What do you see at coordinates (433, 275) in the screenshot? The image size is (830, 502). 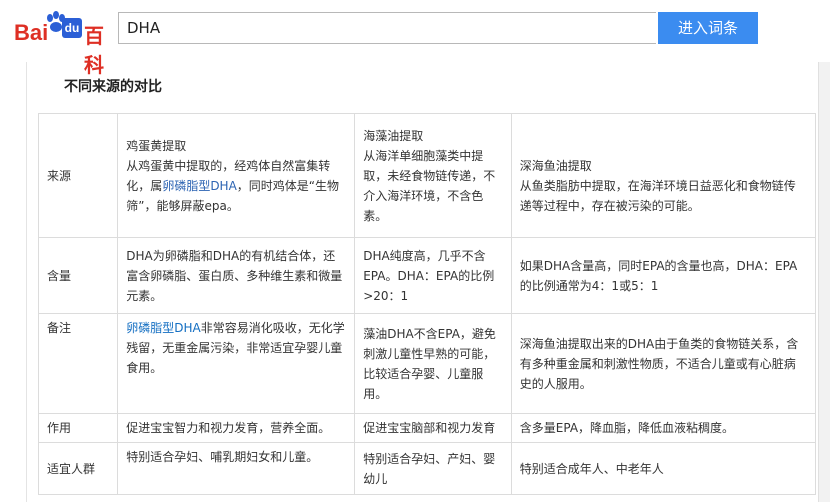 I see `cell-algae: DHA纯度高，几乎不含EPA。DHA：EPA的比例>20：1` at bounding box center [433, 275].